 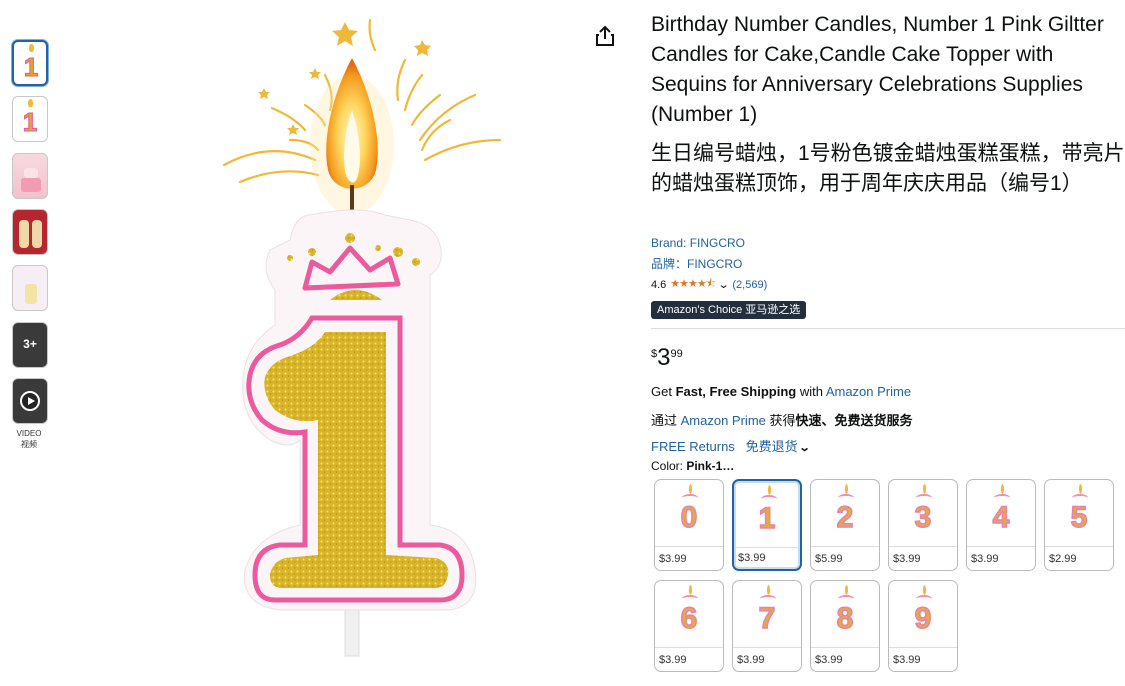 What do you see at coordinates (1063, 559) in the screenshot?
I see `swatch-price: $2.99` at bounding box center [1063, 559].